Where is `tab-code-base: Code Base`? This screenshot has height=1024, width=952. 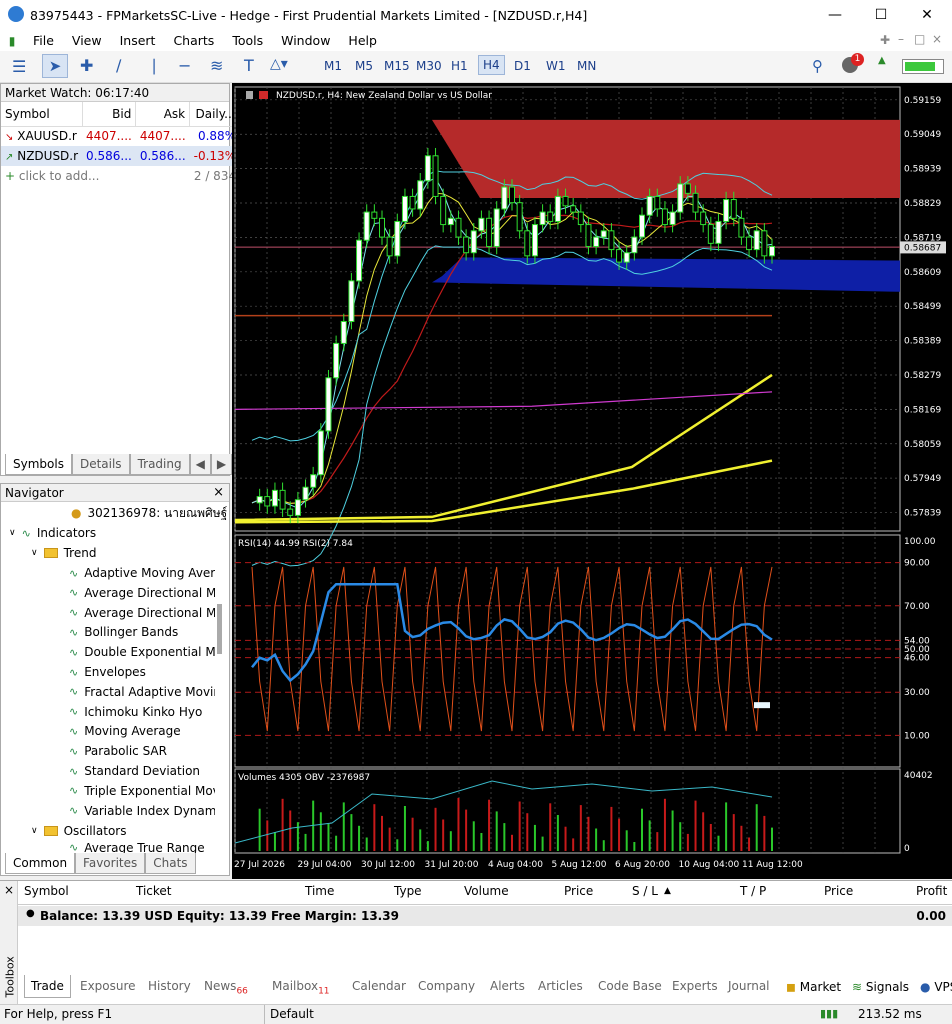
tab-code-base: Code Base is located at coordinates (630, 986).